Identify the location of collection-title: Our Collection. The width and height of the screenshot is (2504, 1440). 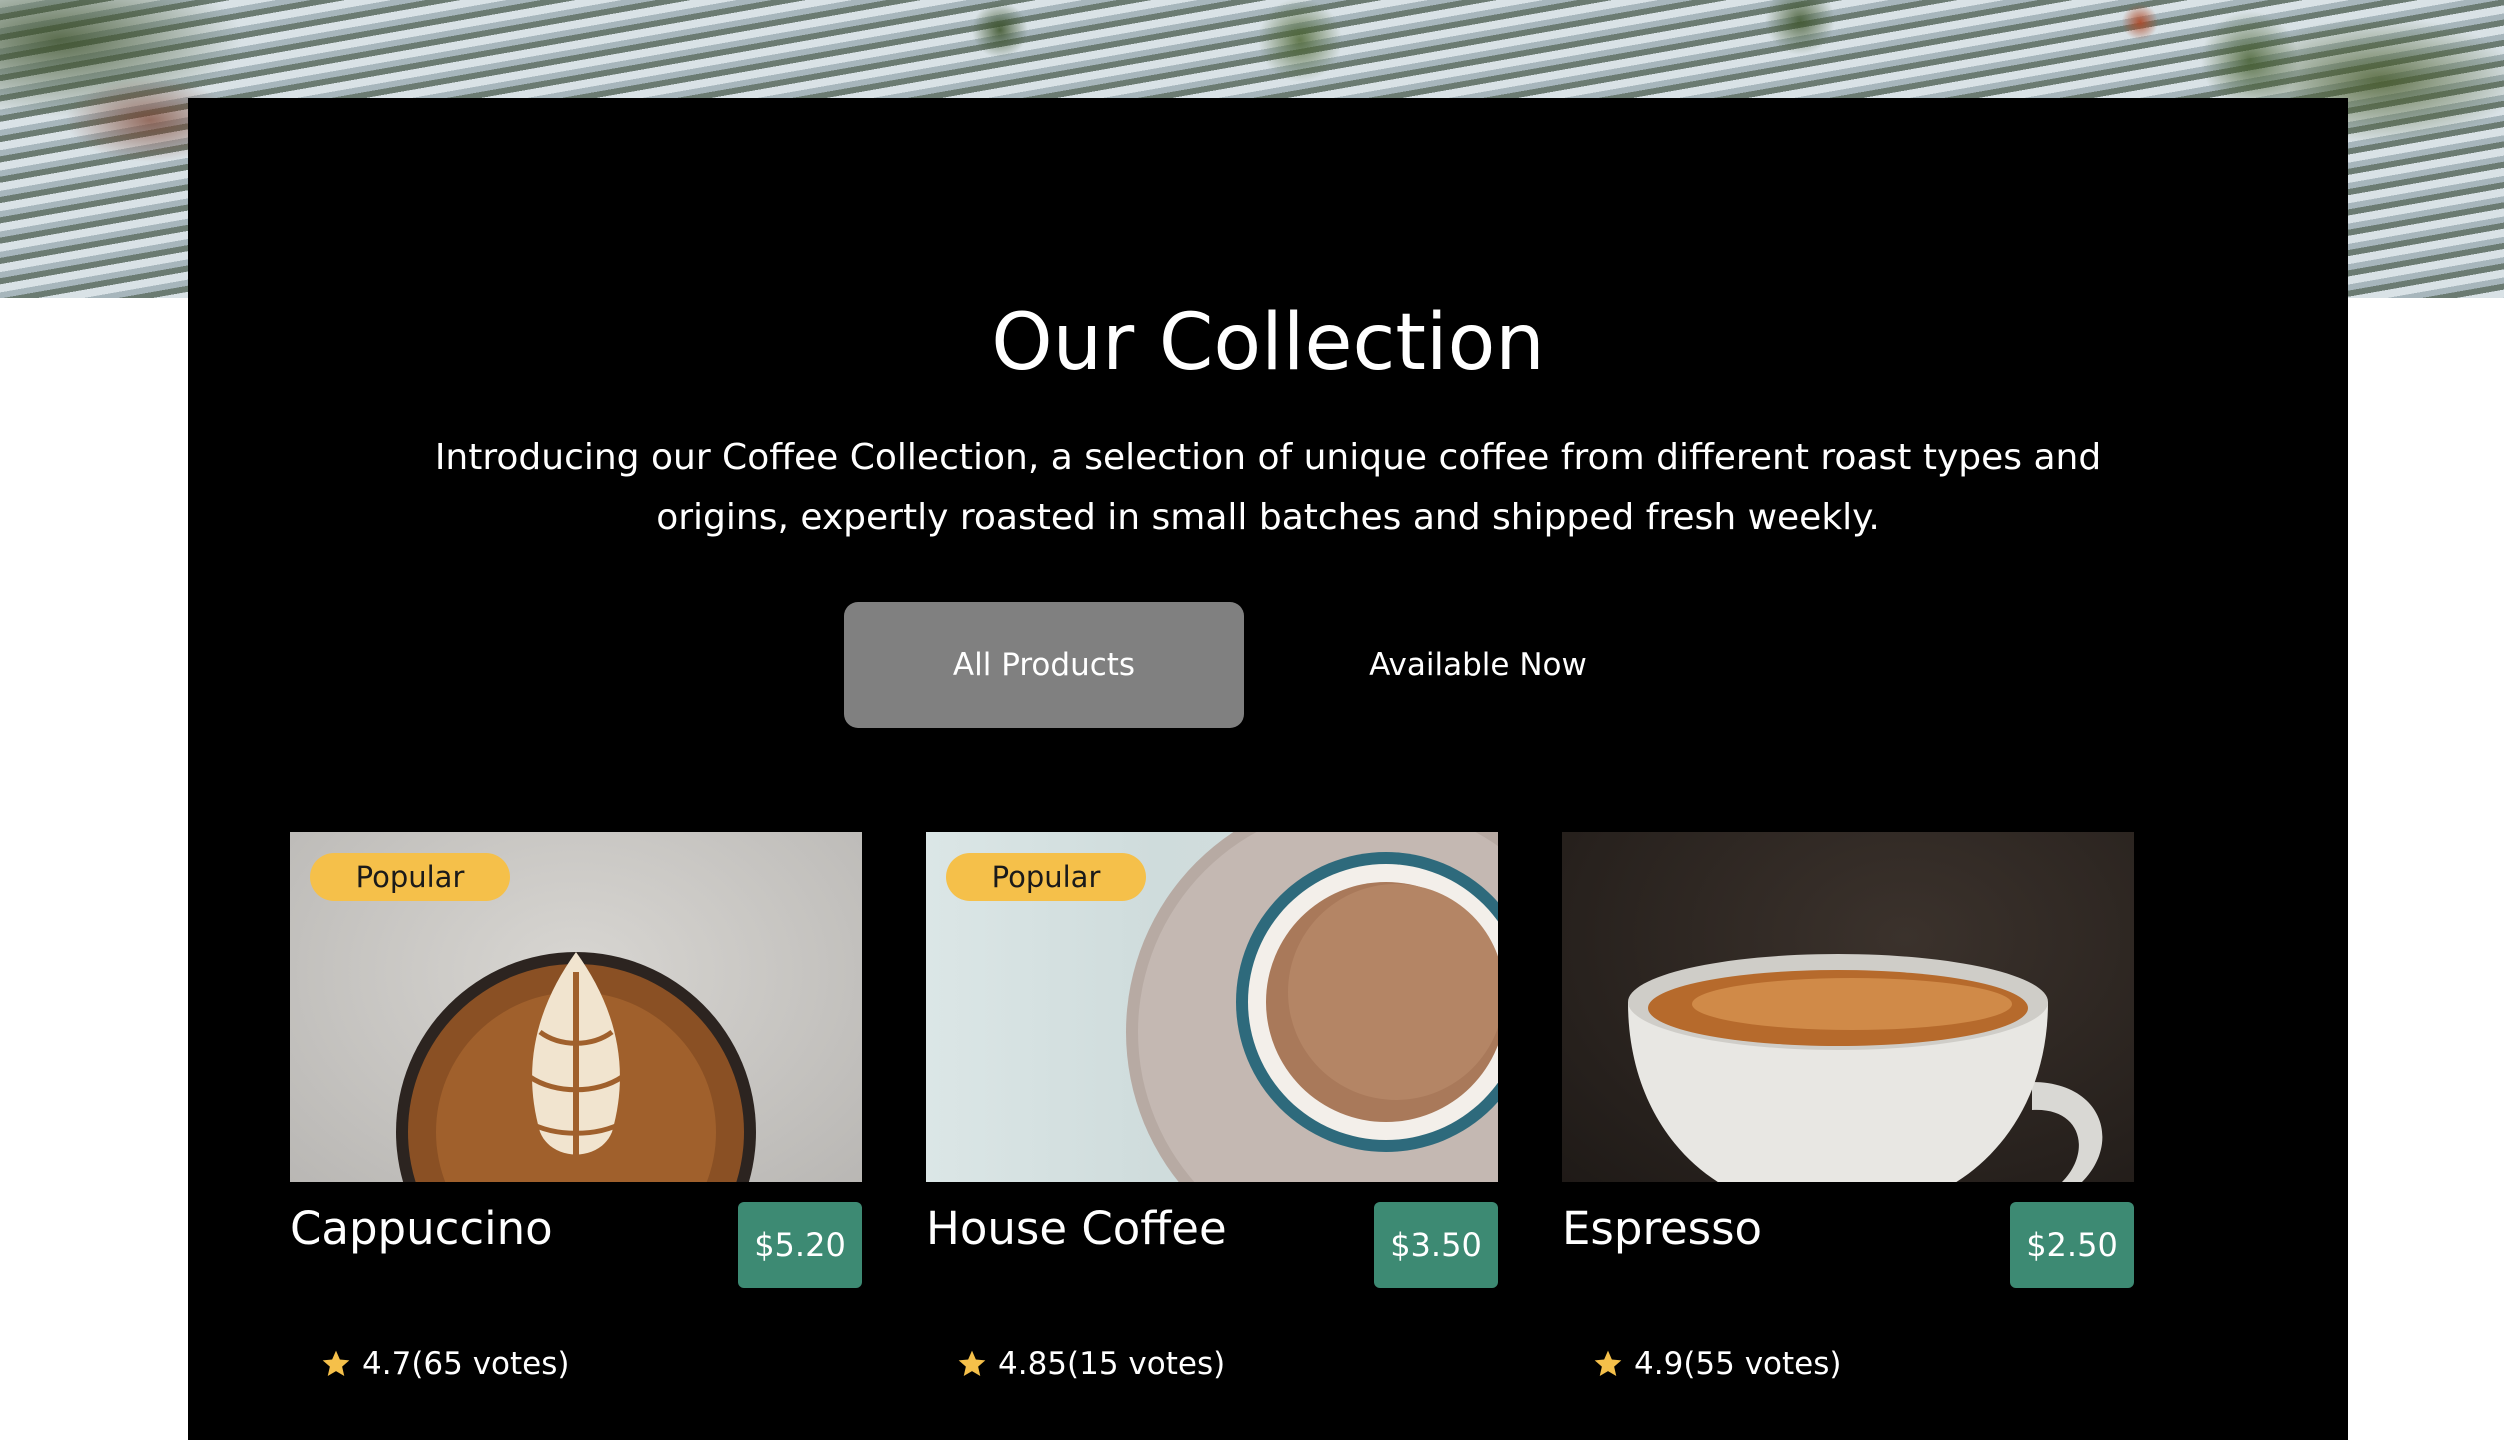
(1268, 343).